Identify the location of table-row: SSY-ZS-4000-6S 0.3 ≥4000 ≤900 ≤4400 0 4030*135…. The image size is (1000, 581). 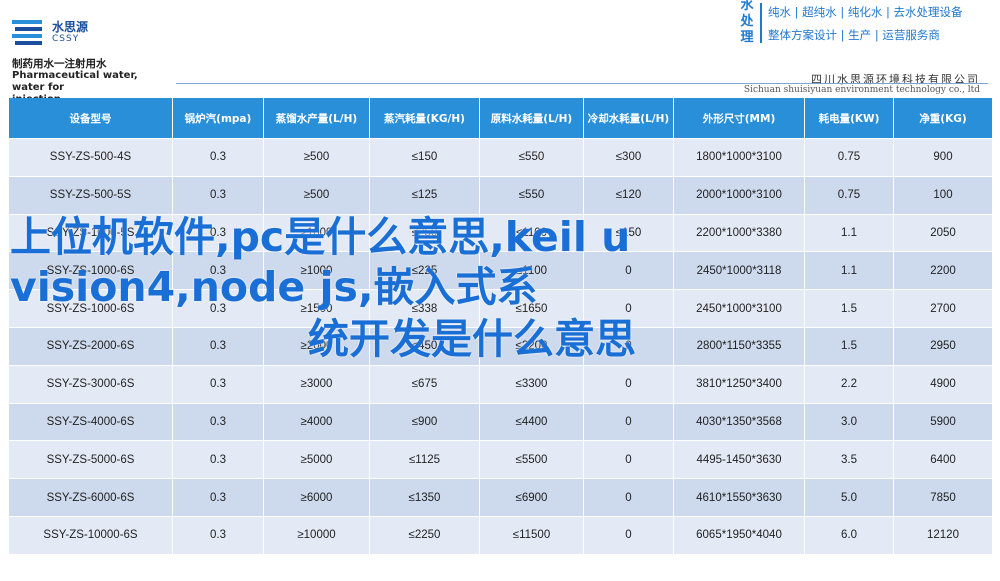
(500, 421).